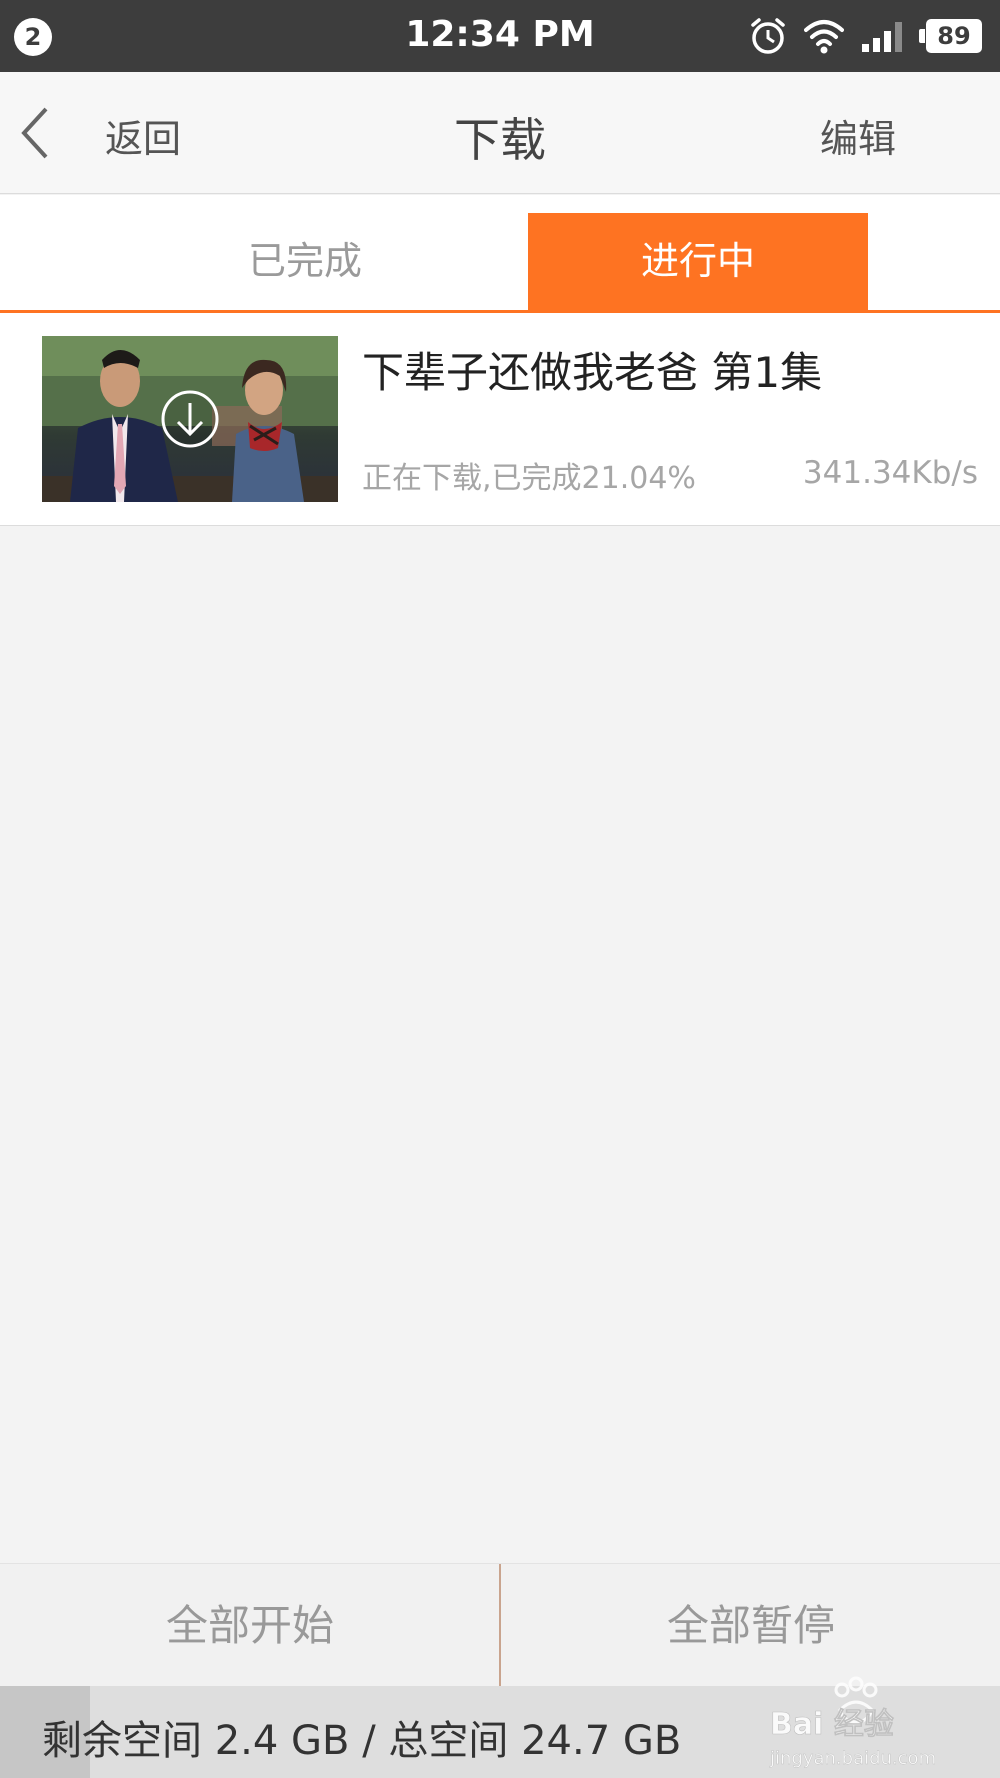  I want to click on battery-icon: 89, so click(950, 36).